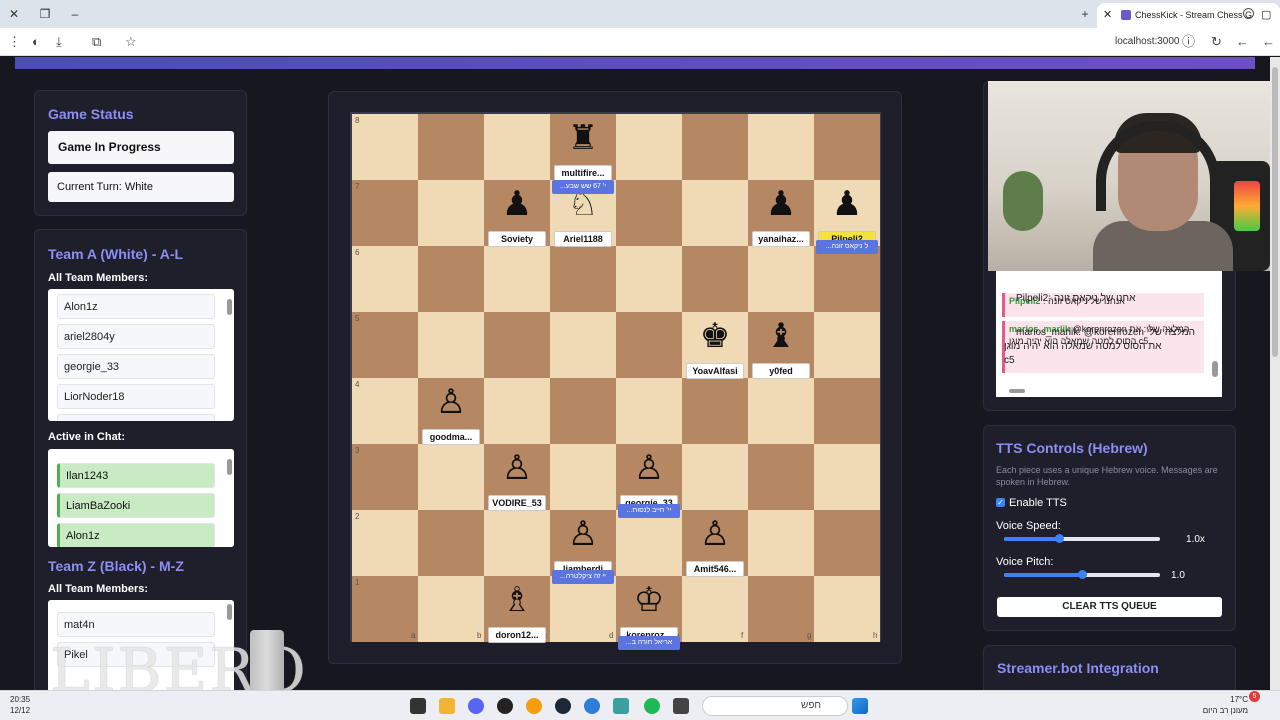 The width and height of the screenshot is (1280, 720). Describe the element at coordinates (1216, 42) in the screenshot. I see `reload-icon: ↻` at that location.